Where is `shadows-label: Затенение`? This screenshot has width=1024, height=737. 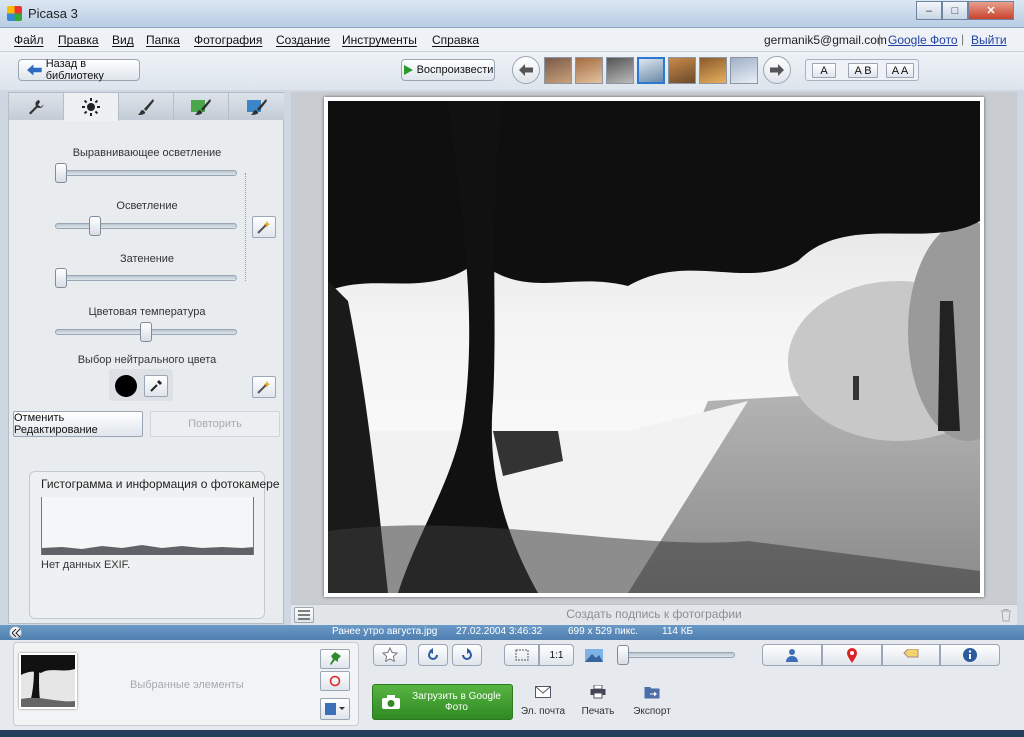 shadows-label: Затенение is located at coordinates (147, 259).